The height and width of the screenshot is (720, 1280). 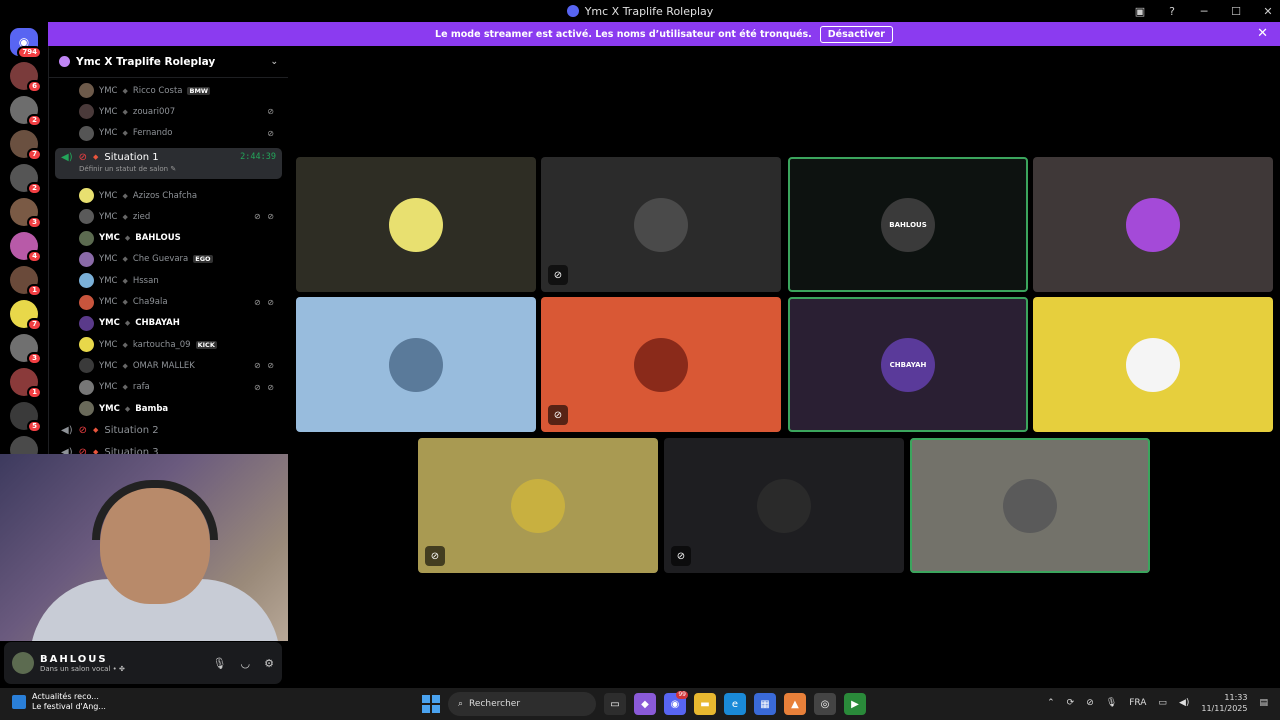 What do you see at coordinates (157, 90) in the screenshot?
I see `member-name: Ricco Costa` at bounding box center [157, 90].